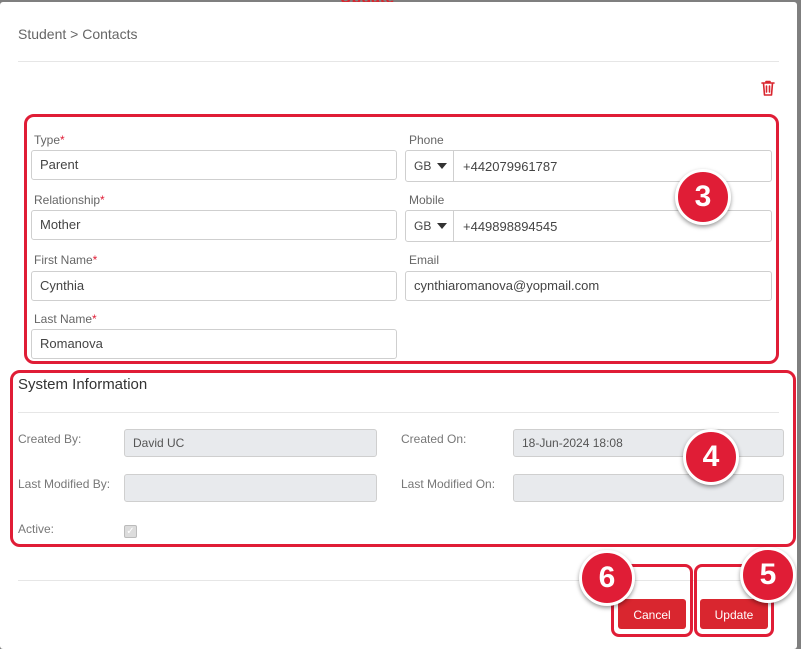 The width and height of the screenshot is (801, 649). What do you see at coordinates (711, 457) in the screenshot?
I see `annotation-badge-4: 4` at bounding box center [711, 457].